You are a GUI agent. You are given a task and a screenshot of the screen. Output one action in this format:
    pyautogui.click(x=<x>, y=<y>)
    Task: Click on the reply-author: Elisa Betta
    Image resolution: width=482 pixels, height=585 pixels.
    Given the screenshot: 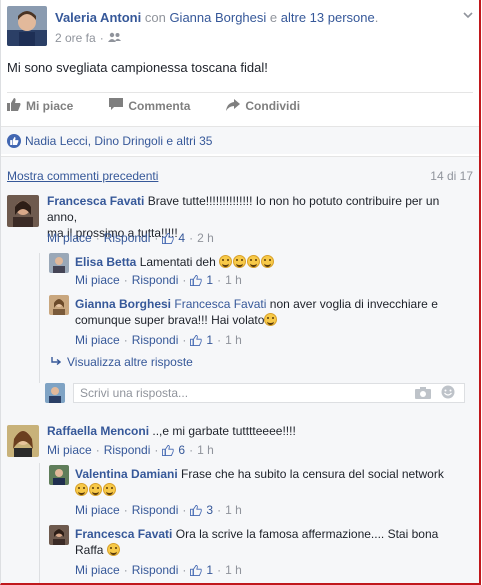 What is the action you would take?
    pyautogui.click(x=105, y=262)
    